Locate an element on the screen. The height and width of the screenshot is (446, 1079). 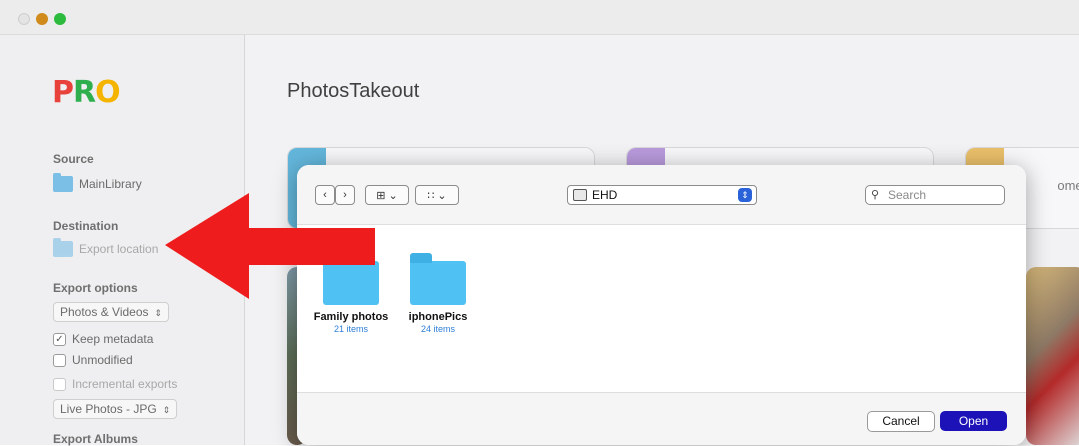
folder-name: iphonePics is located at coordinates (438, 317).